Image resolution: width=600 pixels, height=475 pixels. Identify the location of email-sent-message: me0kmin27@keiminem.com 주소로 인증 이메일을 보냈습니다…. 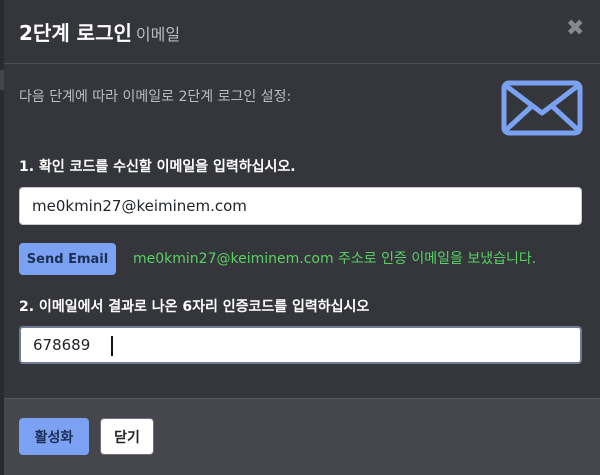
(335, 259).